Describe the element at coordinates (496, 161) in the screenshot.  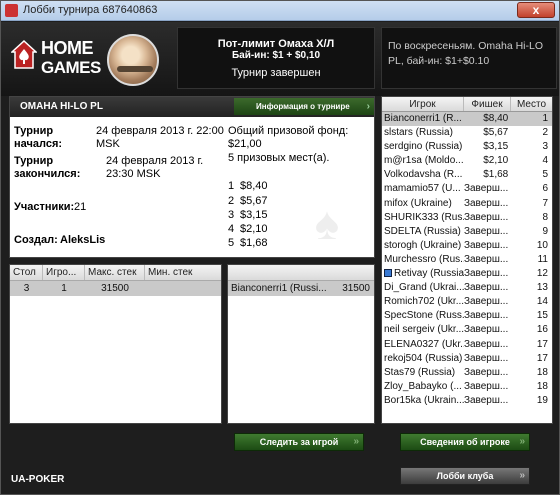
I see `player-chips: $2,10` at that location.